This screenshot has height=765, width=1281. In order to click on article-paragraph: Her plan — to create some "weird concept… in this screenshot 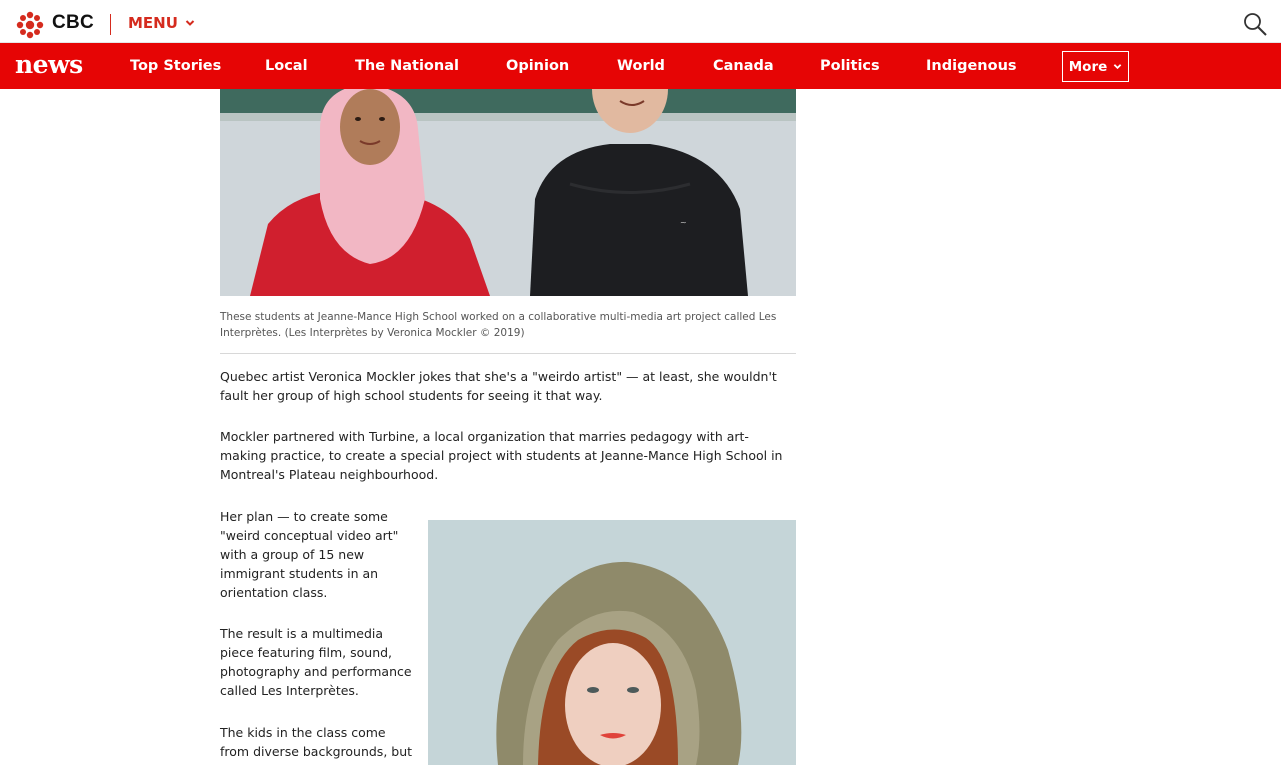, I will do `click(309, 554)`.